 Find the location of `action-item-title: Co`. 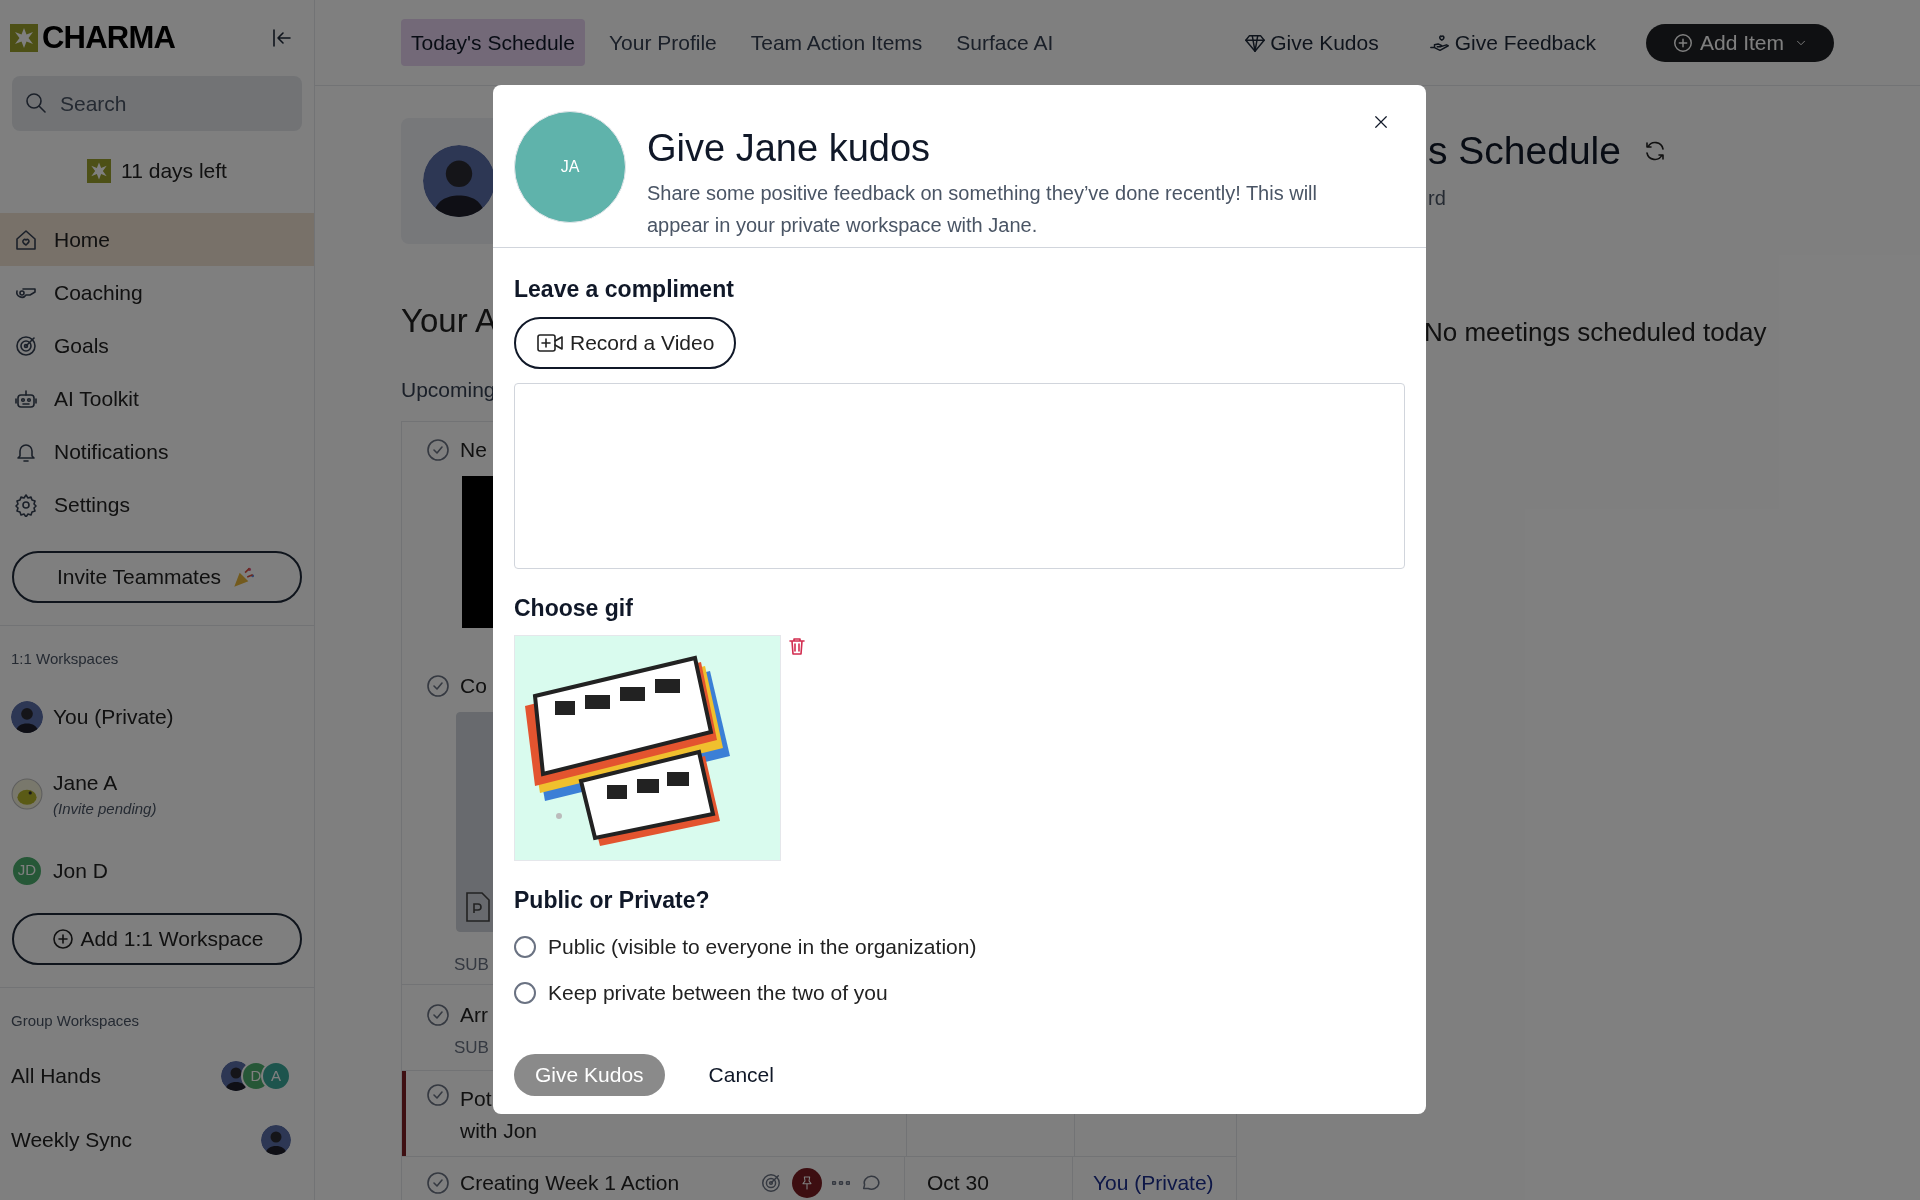

action-item-title: Co is located at coordinates (473, 686).